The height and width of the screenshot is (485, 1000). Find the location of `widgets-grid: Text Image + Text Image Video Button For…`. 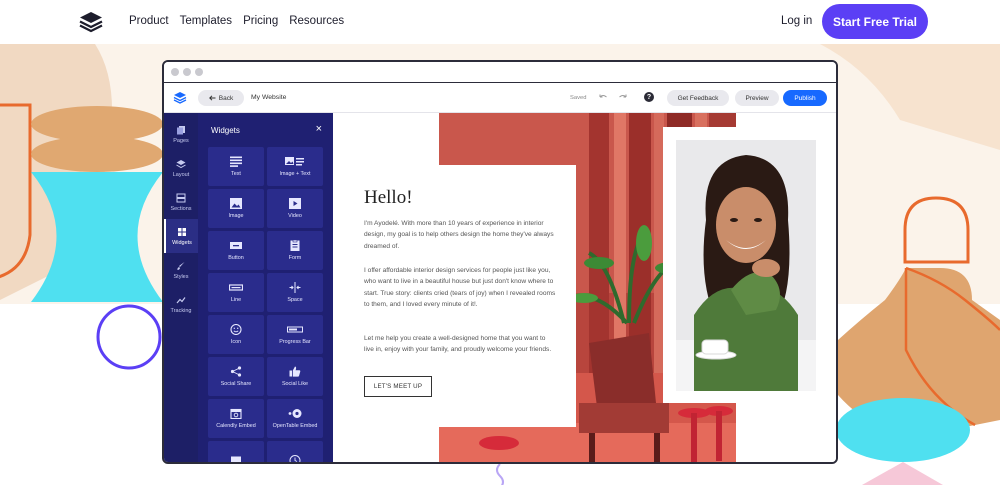

widgets-grid: Text Image + Text Image Video Button For… is located at coordinates (266, 304).